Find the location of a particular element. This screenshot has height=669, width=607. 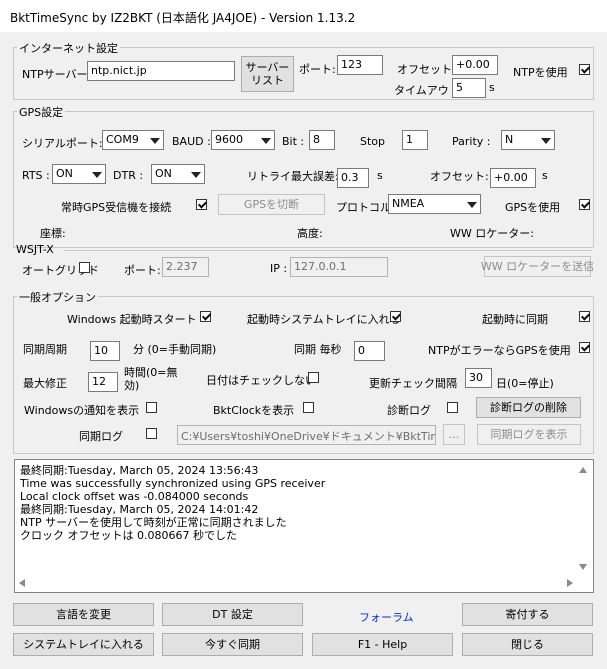

sync-log-checkbox is located at coordinates (151, 433).